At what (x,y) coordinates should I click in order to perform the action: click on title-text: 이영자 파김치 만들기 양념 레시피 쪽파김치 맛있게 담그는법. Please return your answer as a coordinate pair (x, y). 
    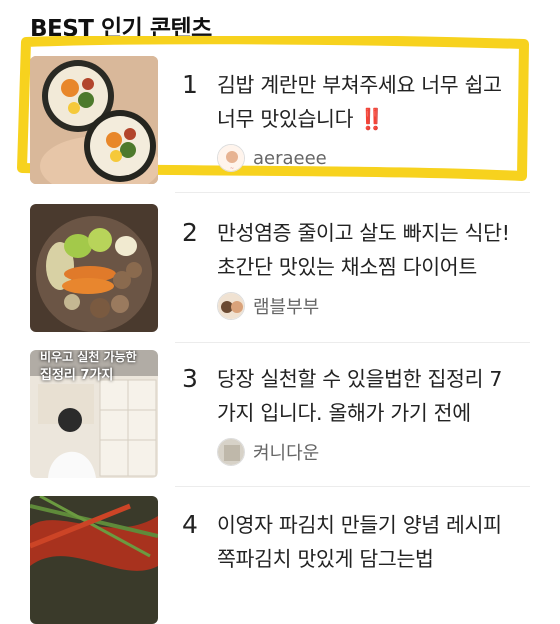
    Looking at the image, I should click on (359, 542).